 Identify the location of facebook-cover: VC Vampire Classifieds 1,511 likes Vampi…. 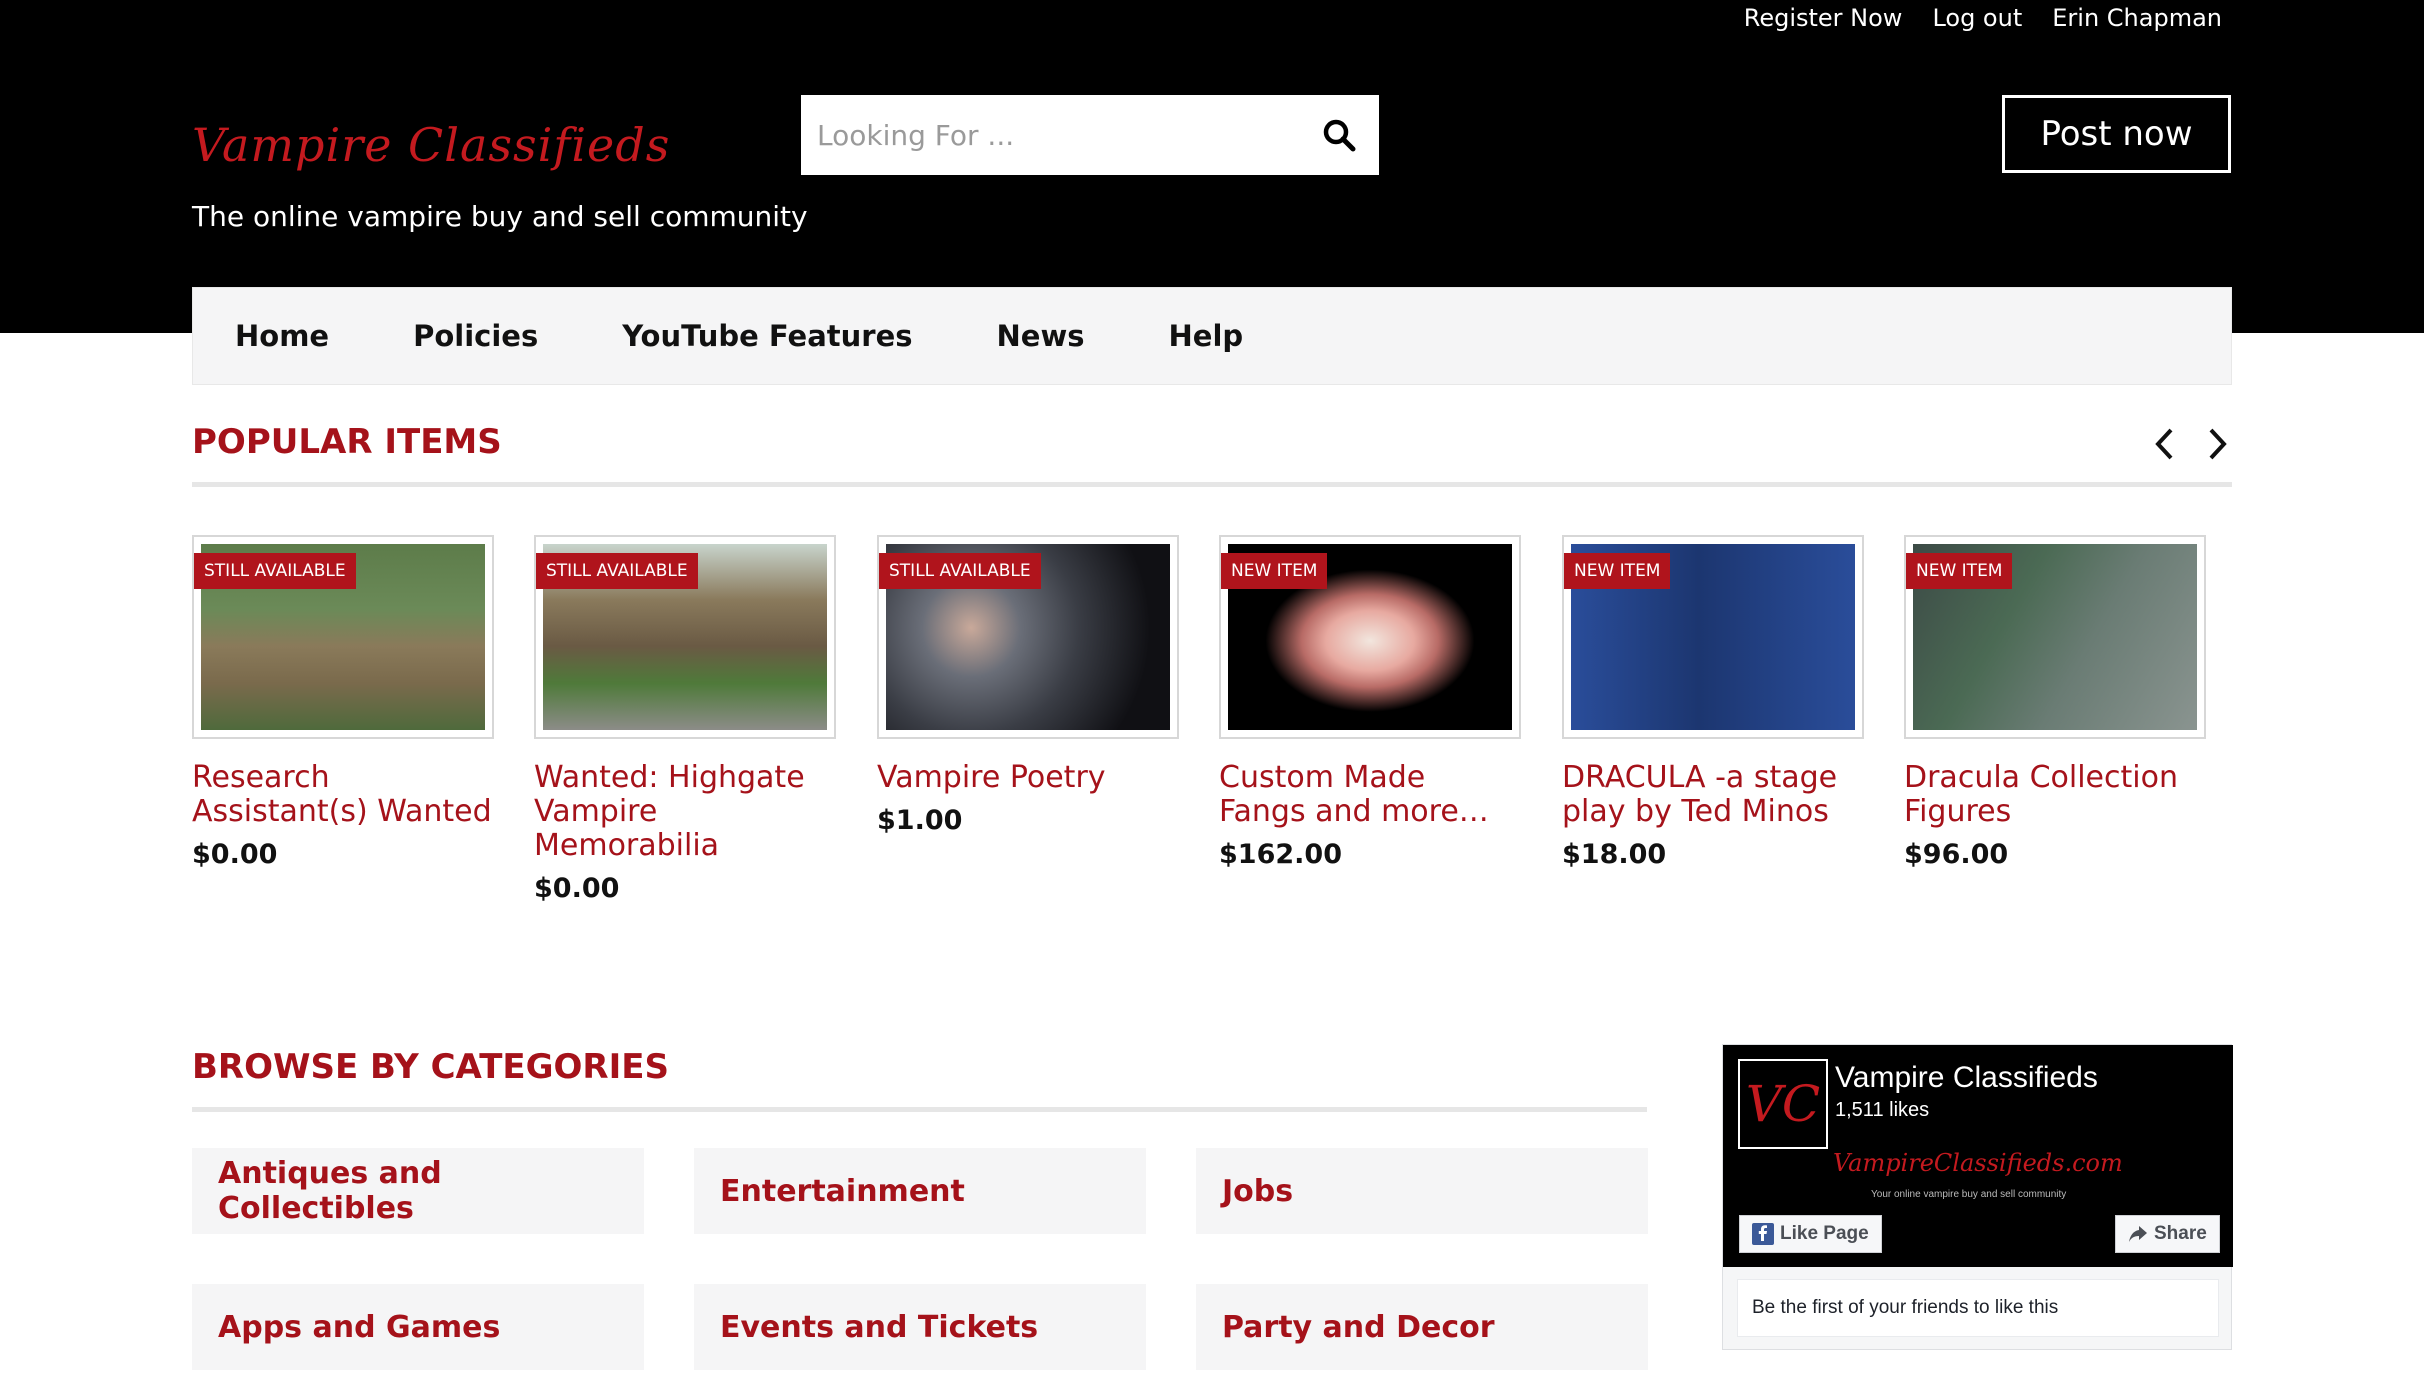
(1978, 1156).